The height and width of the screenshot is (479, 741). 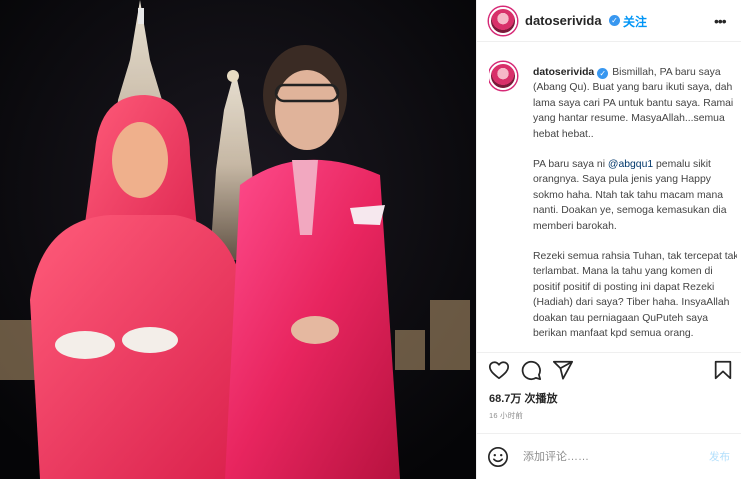 What do you see at coordinates (499, 370) in the screenshot?
I see `heart-icon` at bounding box center [499, 370].